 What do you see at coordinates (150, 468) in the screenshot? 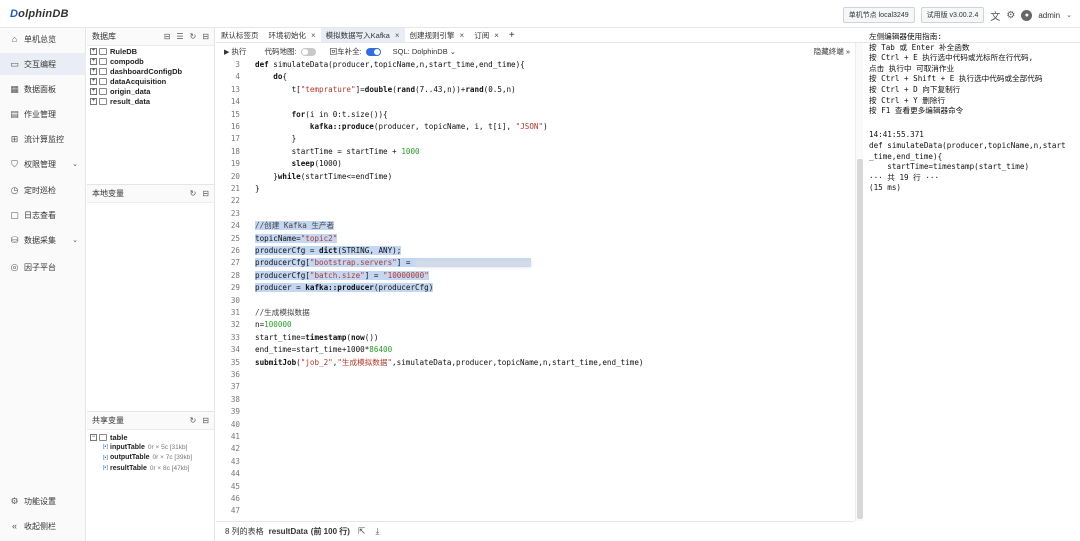
I see `shared-var-item: [▪] resultTable 0r × 8c [47kb]` at bounding box center [150, 468].